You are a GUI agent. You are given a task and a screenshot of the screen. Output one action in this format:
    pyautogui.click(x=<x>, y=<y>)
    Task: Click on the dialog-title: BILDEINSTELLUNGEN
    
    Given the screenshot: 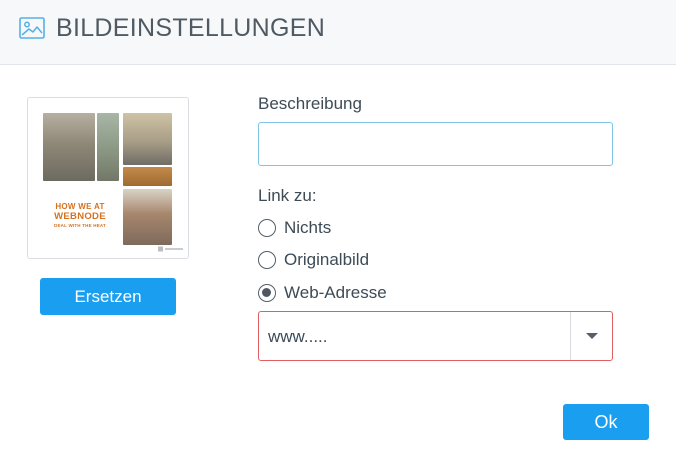 What is the action you would take?
    pyautogui.click(x=191, y=28)
    